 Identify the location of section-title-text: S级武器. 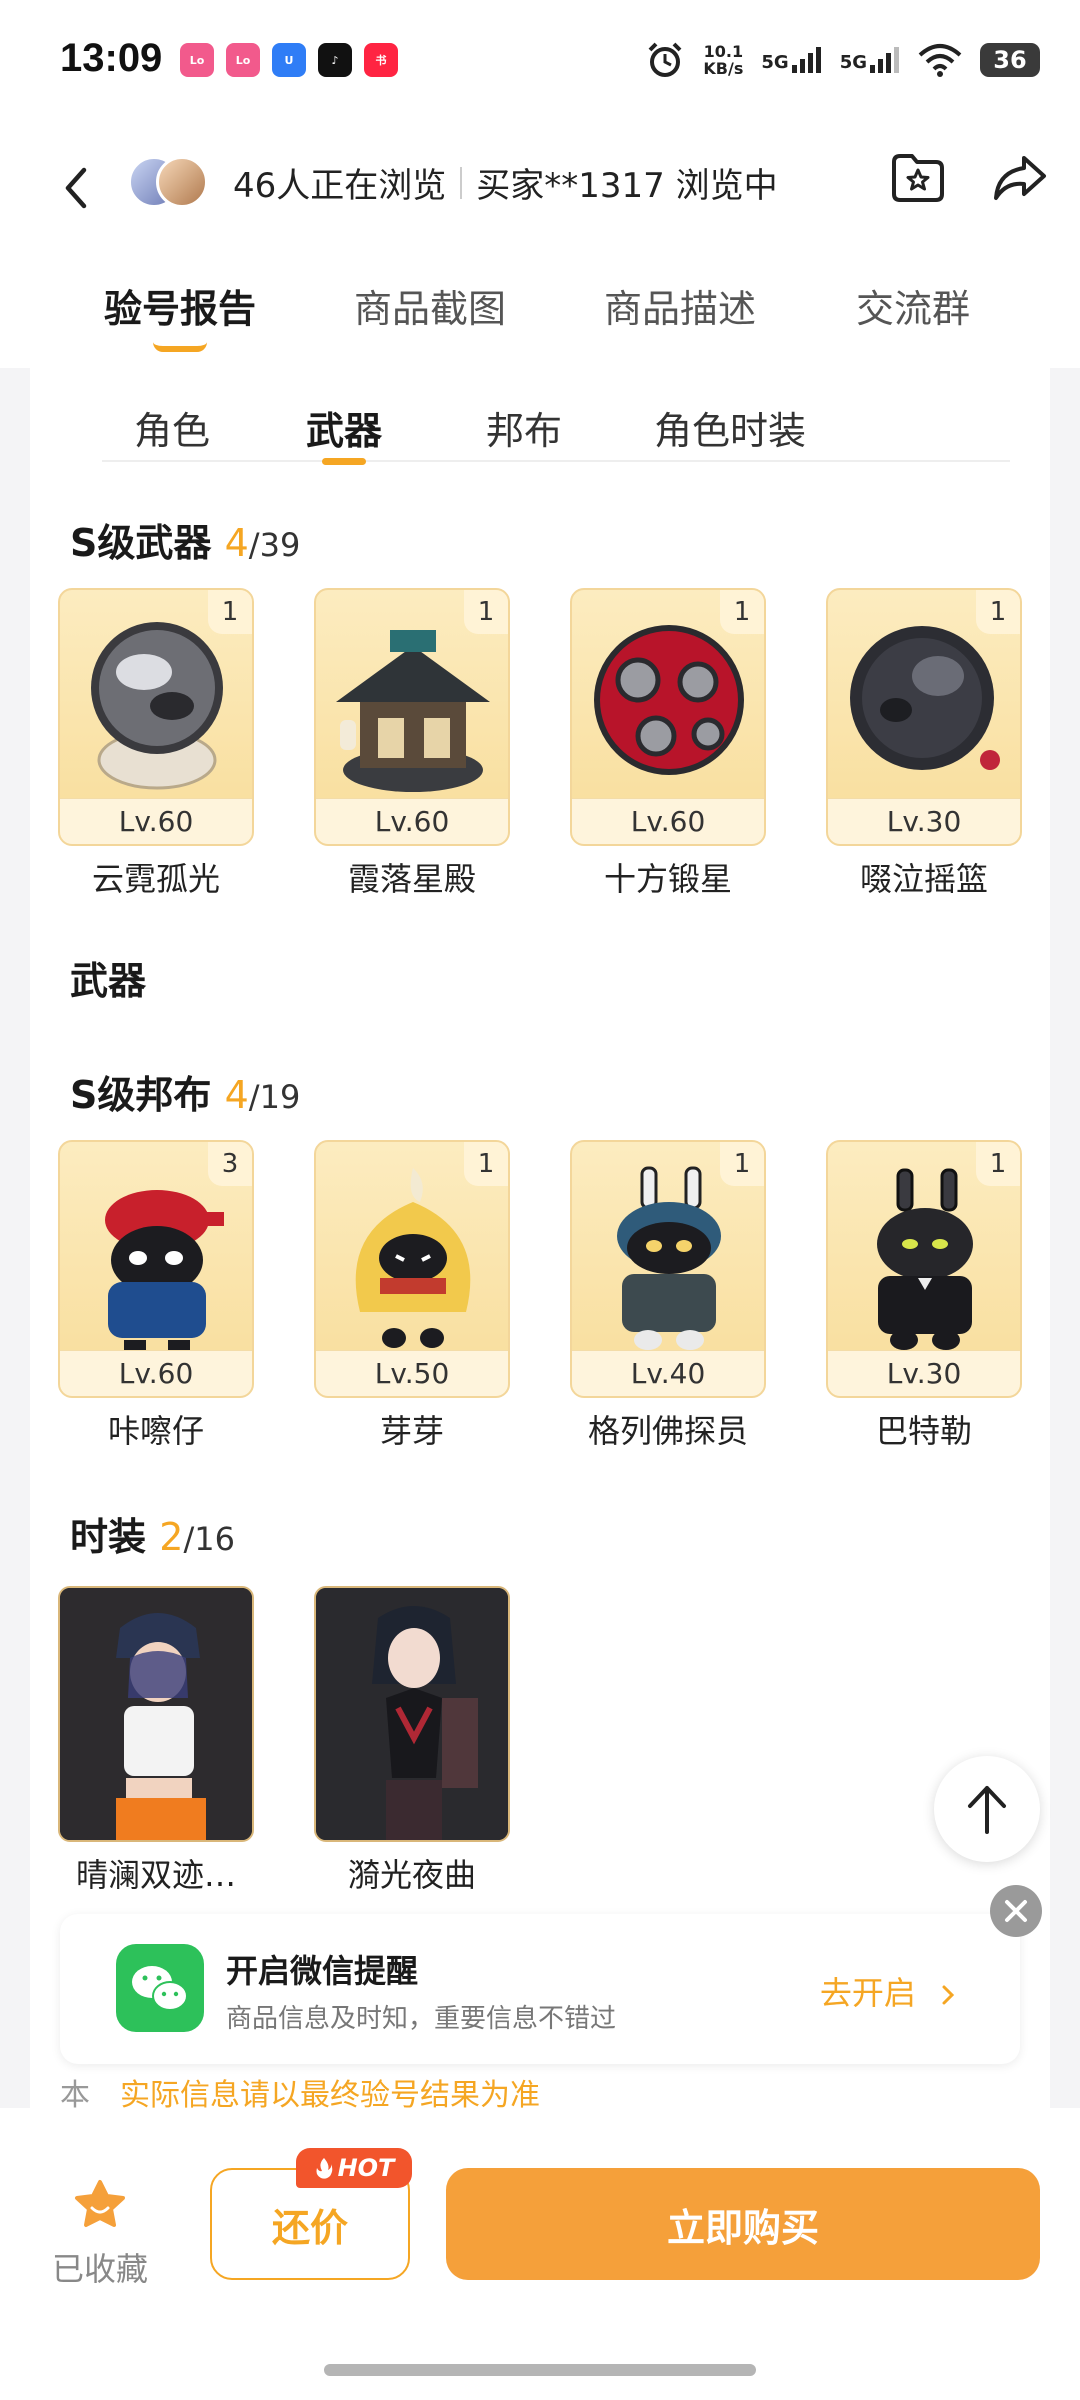
(141, 543).